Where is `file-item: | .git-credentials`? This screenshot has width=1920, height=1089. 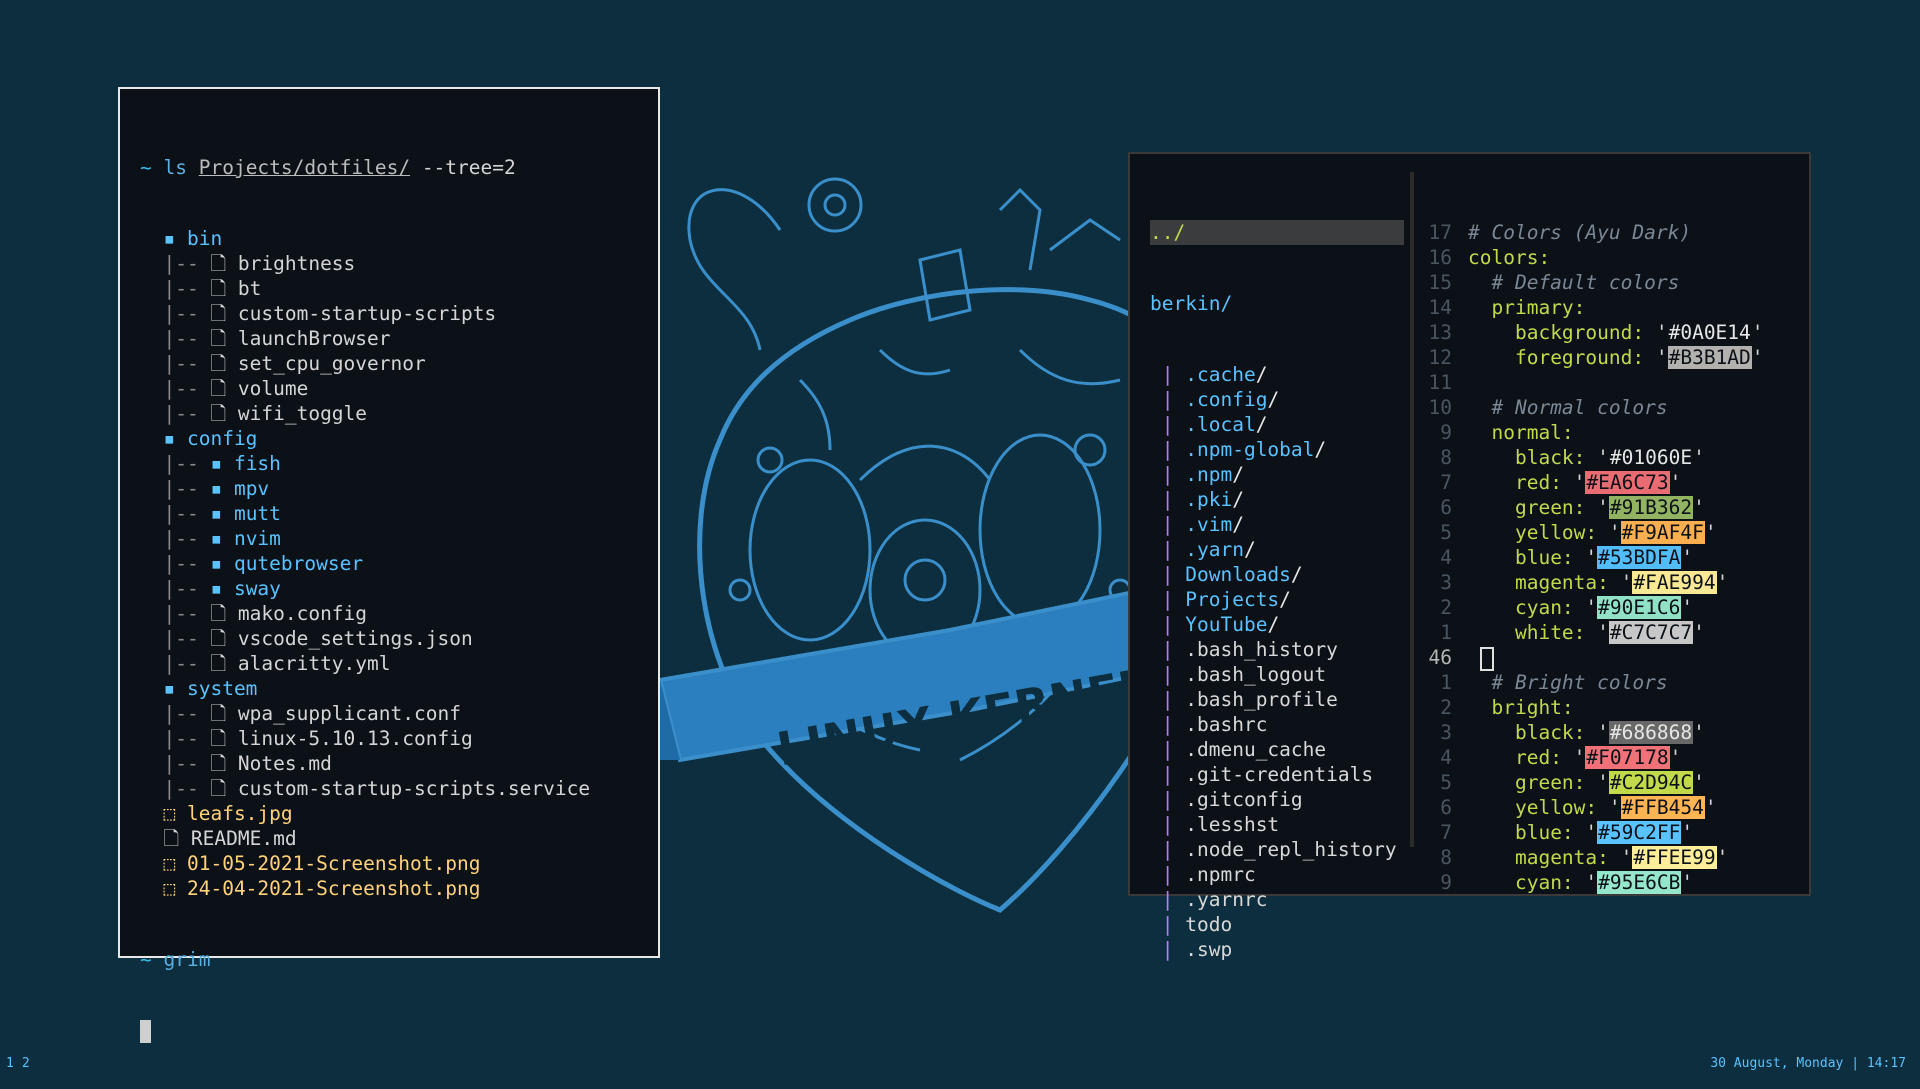
file-item: | .git-credentials is located at coordinates (1277, 774).